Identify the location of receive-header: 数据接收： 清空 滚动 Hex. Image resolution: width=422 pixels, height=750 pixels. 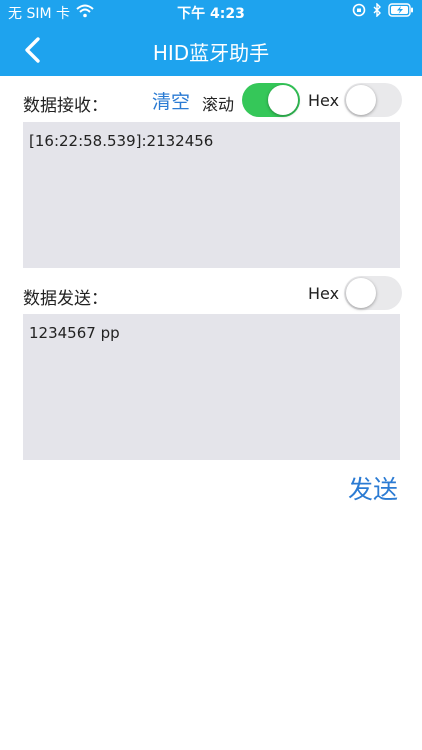
(212, 101).